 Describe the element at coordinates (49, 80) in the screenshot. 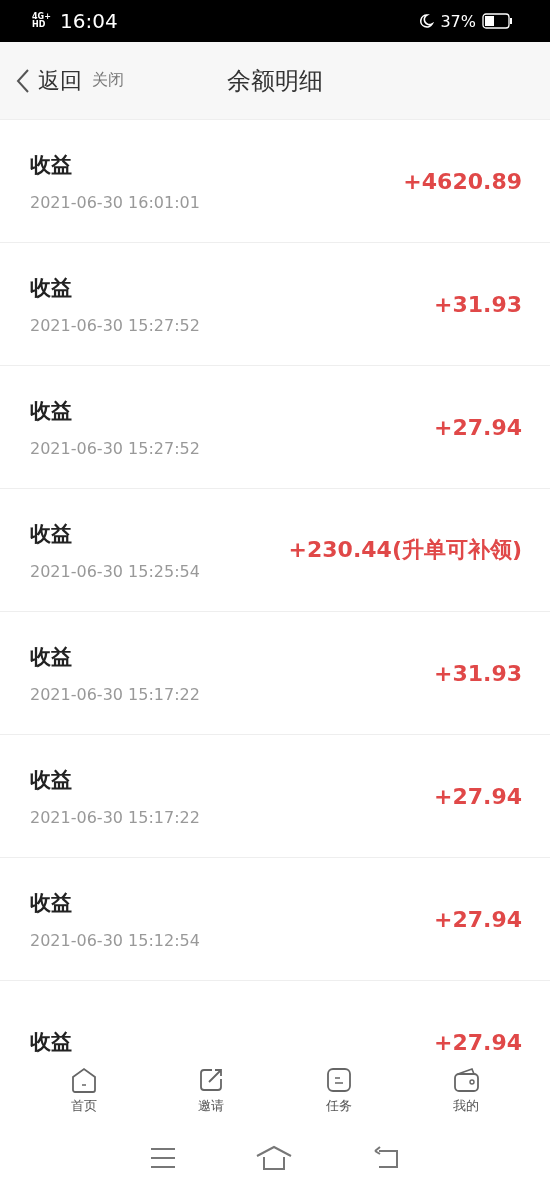

I see `back-button: 返回` at that location.